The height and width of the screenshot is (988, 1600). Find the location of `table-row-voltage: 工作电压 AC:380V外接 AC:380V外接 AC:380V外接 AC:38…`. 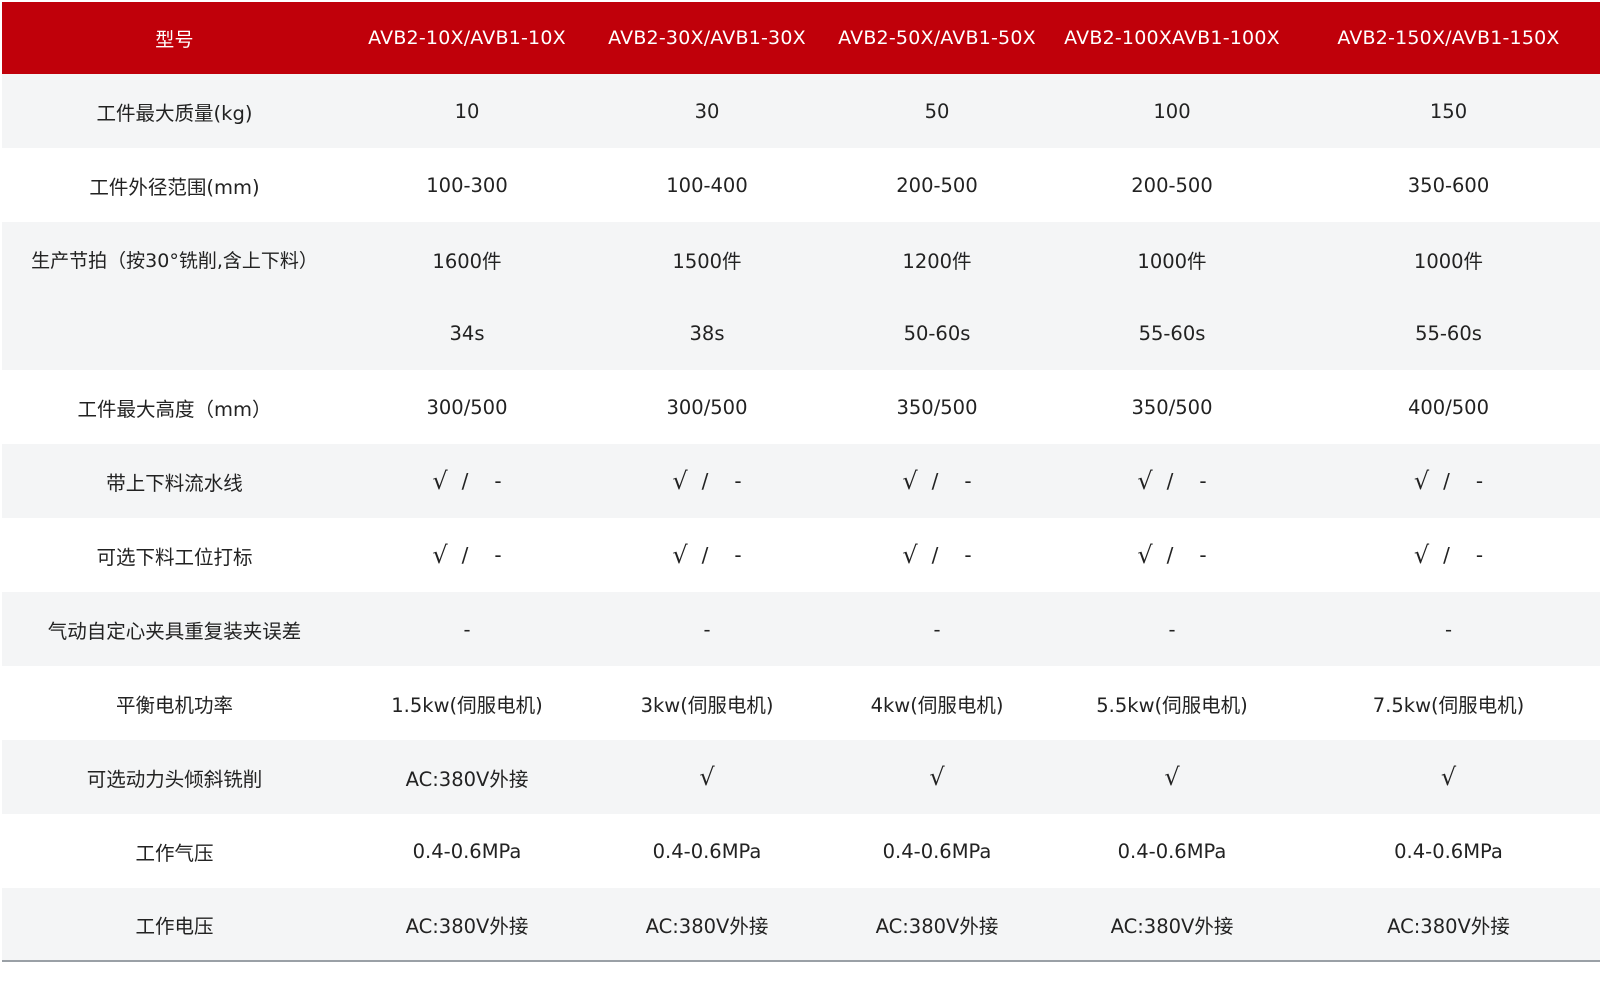

table-row-voltage: 工作电压 AC:380V外接 AC:380V外接 AC:380V外接 AC:38… is located at coordinates (801, 924).